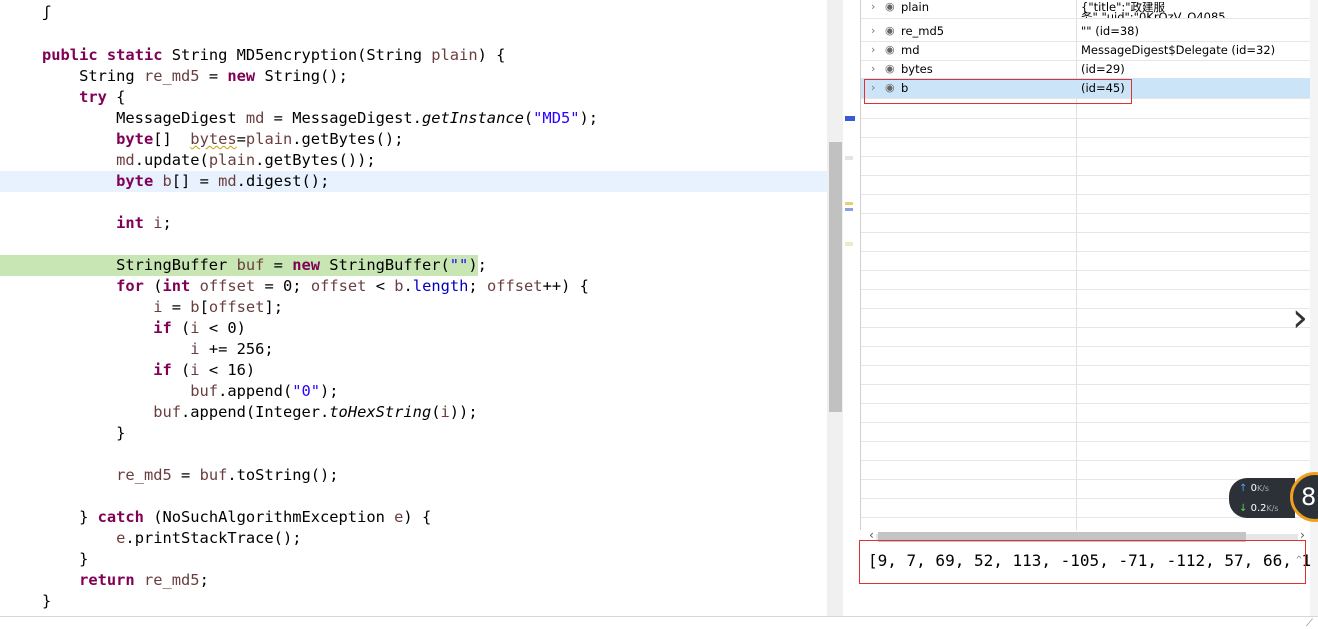 The height and width of the screenshot is (629, 1318). What do you see at coordinates (1309, 623) in the screenshot?
I see `resize-grip-icon: ⟋` at bounding box center [1309, 623].